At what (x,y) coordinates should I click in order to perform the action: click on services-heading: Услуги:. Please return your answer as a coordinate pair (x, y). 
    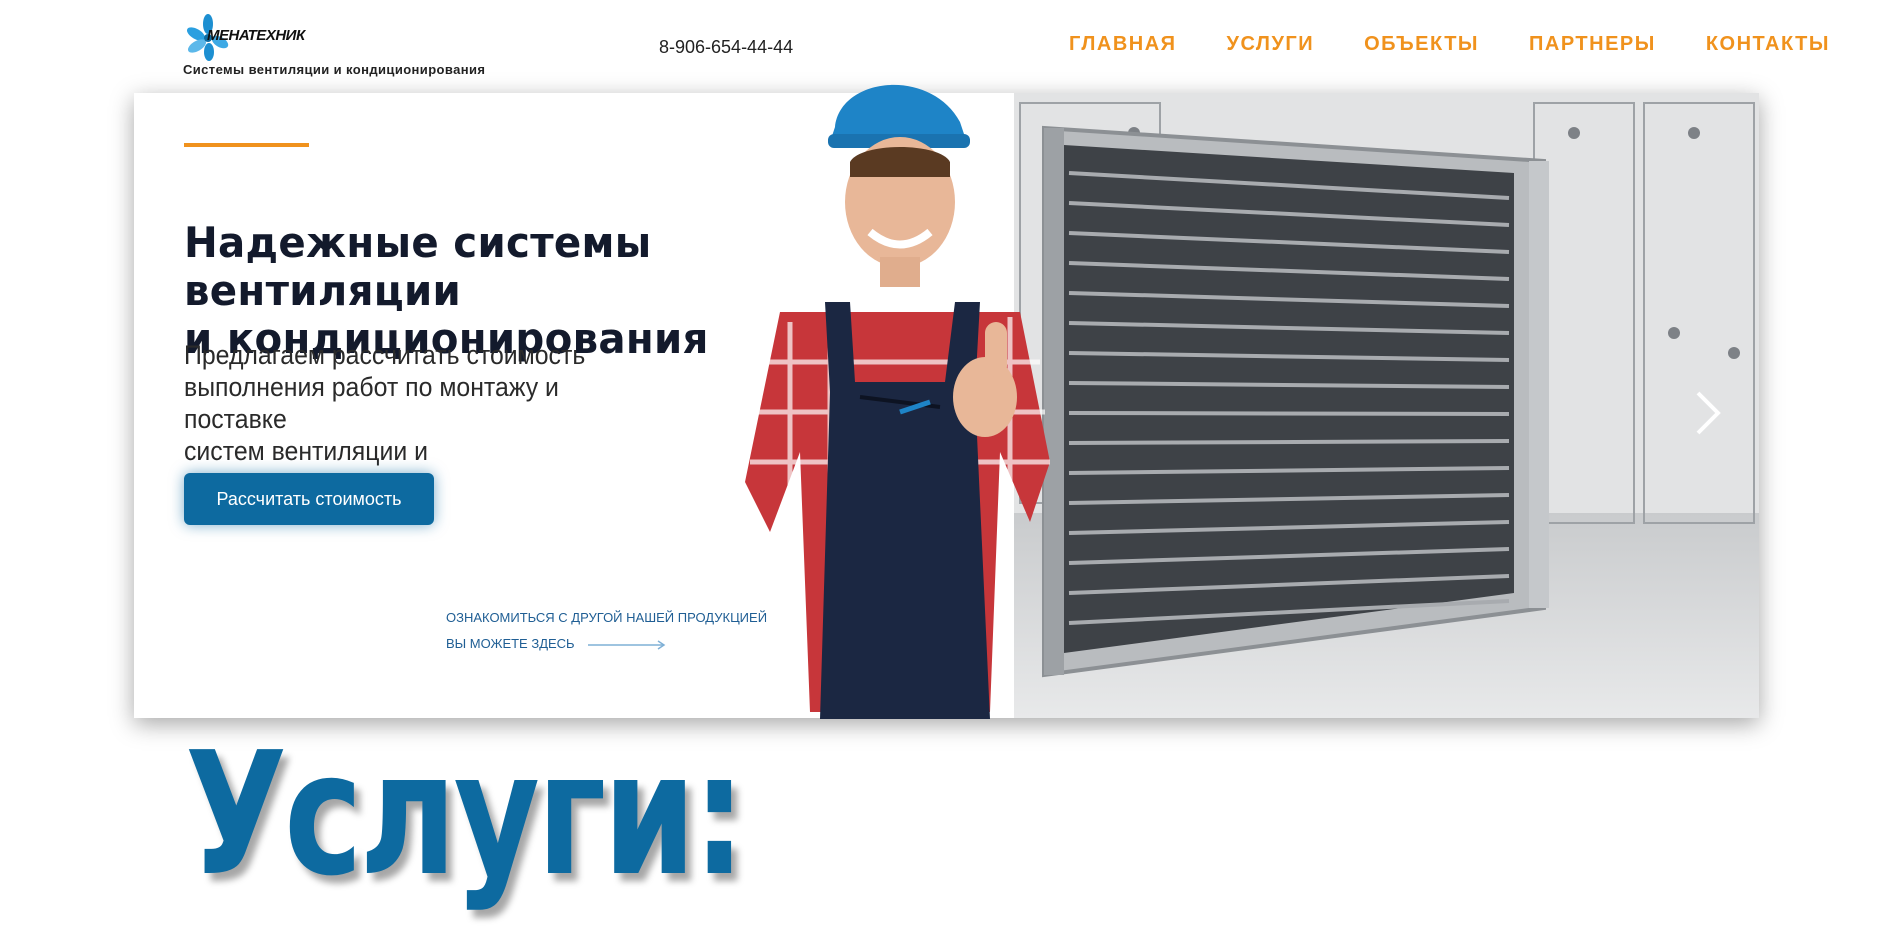
    Looking at the image, I should click on (465, 815).